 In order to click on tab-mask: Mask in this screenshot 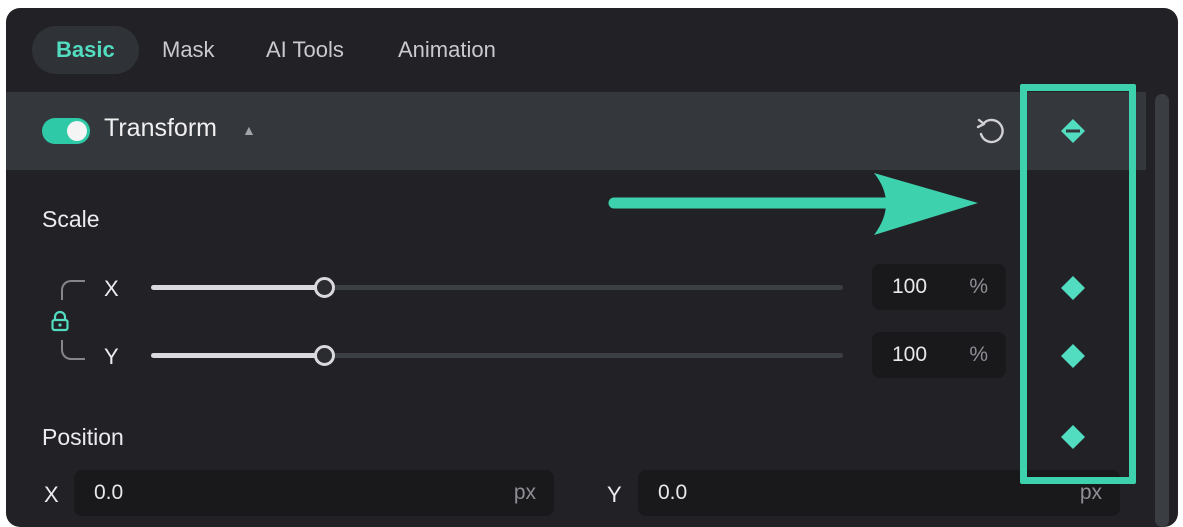, I will do `click(188, 50)`.